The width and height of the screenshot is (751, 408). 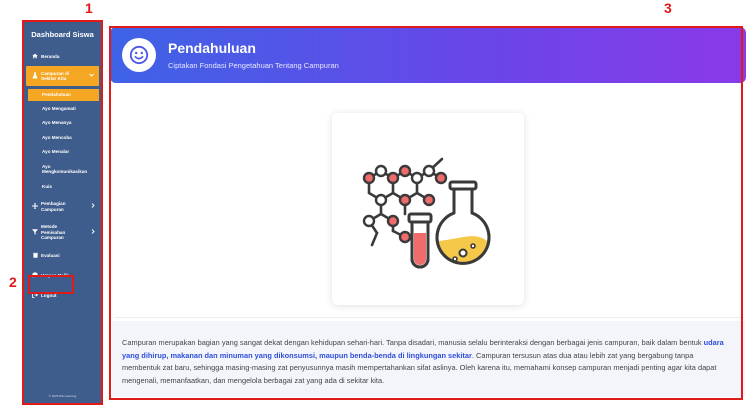 I want to click on sidebar-subitem-pendahuluan: Pendahuluan, so click(x=63, y=95).